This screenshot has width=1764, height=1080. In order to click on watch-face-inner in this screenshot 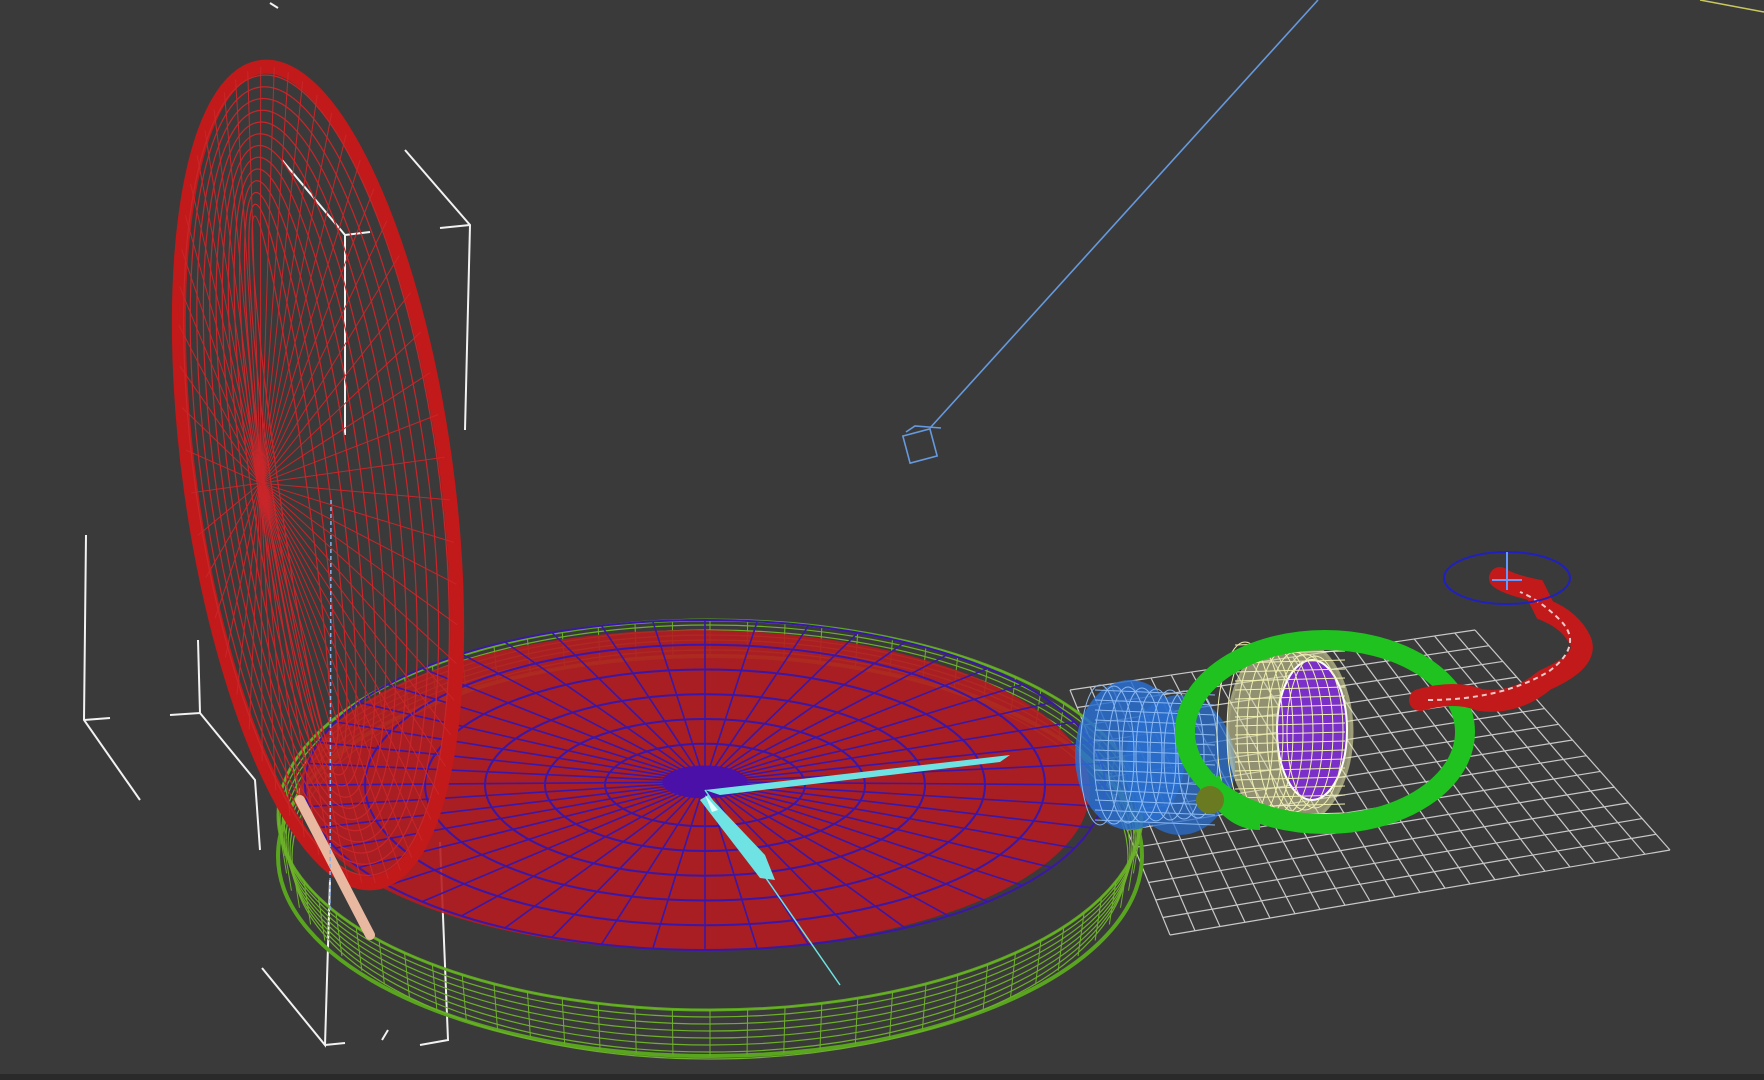, I will do `click(705, 785)`.